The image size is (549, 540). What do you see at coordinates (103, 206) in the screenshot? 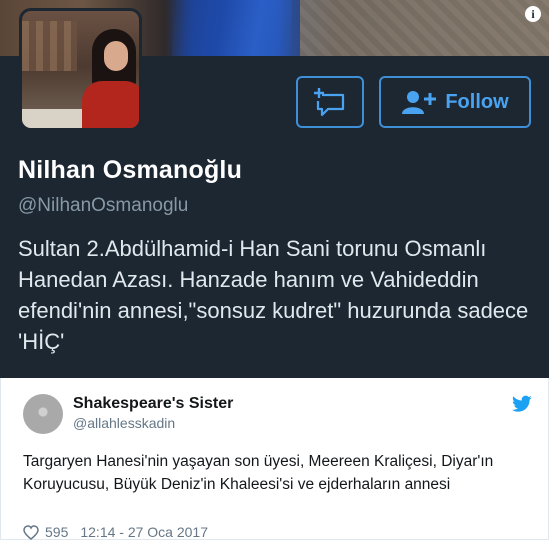
I see `profile-handle: @NilhanOsmanoglu` at bounding box center [103, 206].